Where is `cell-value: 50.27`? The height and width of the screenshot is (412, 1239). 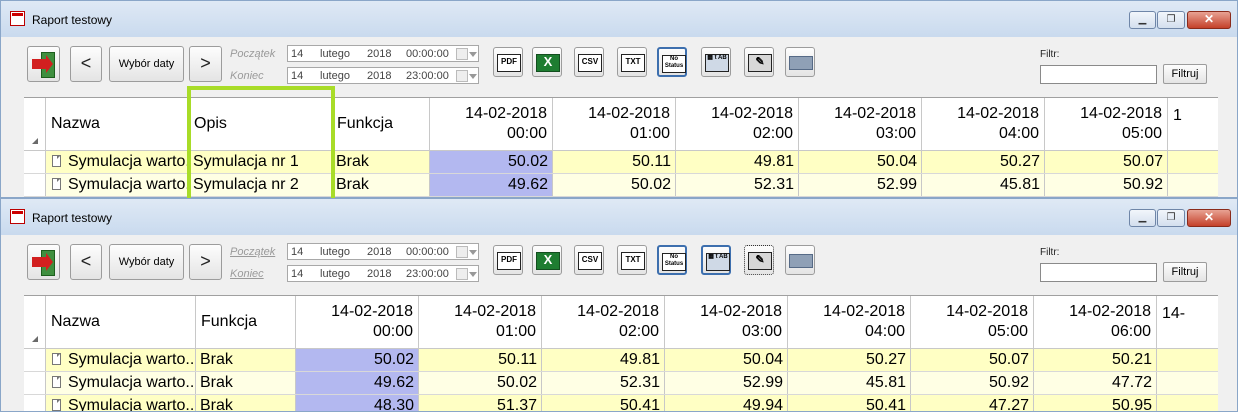 cell-value: 50.27 is located at coordinates (983, 162).